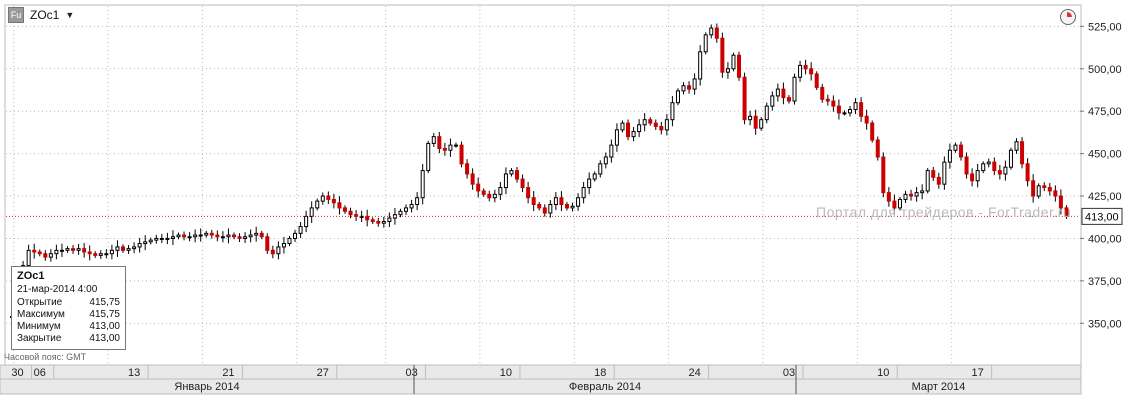 Image resolution: width=1132 pixels, height=403 pixels. I want to click on info-label: Максимум, so click(41, 314).